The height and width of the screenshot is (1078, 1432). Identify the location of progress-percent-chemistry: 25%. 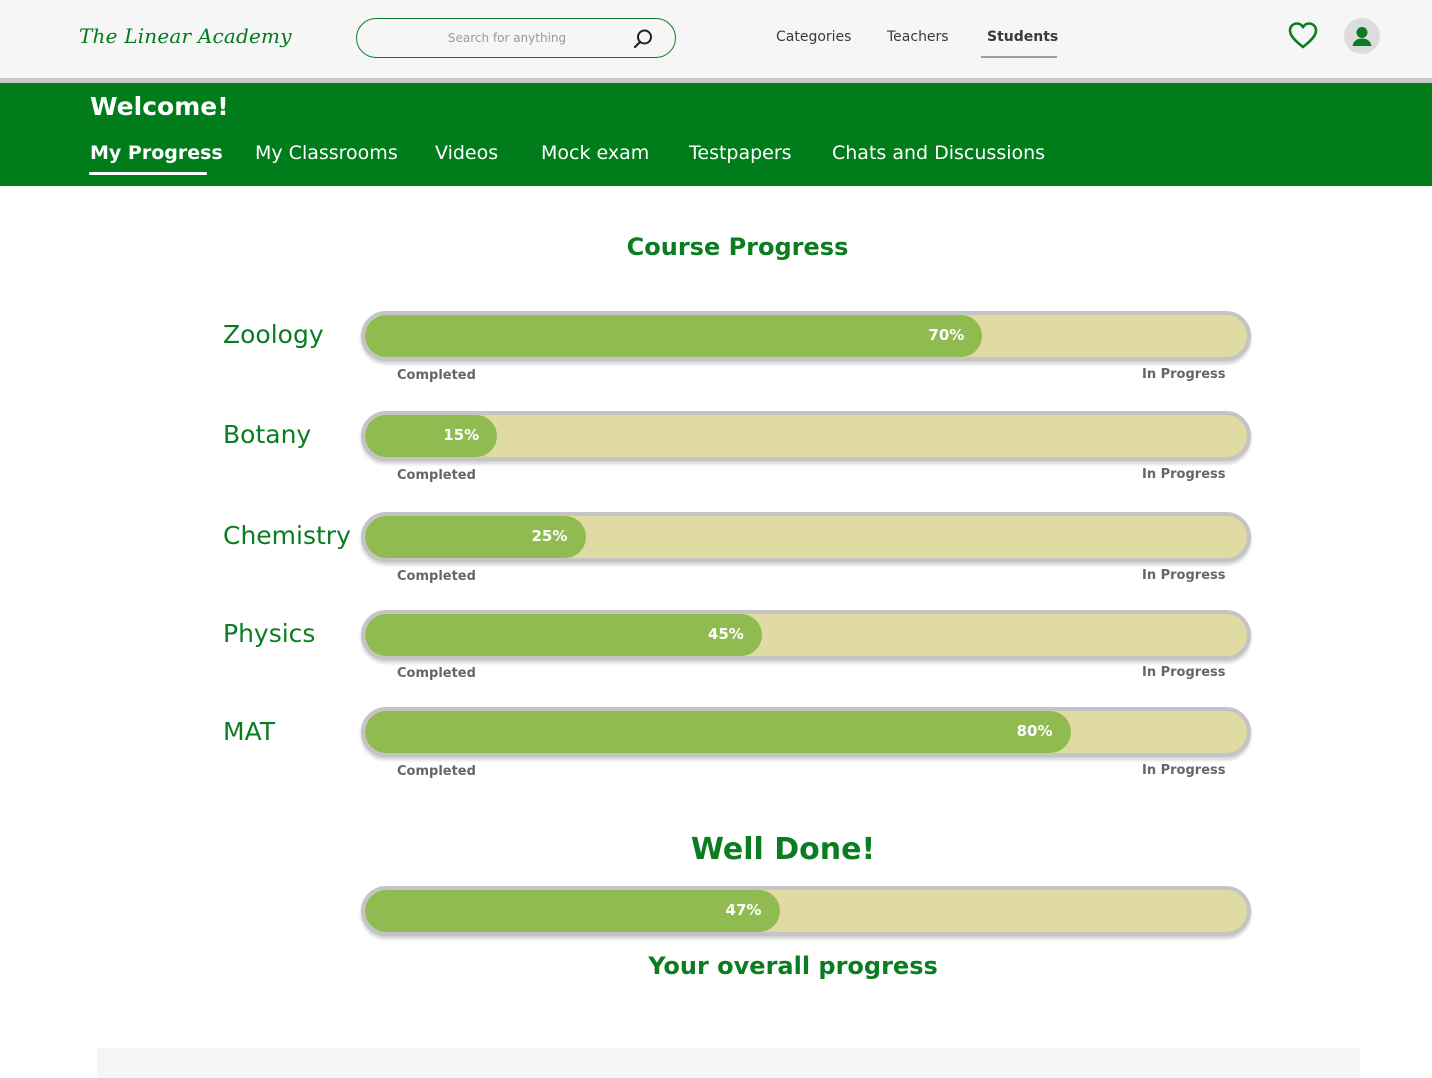
(549, 536).